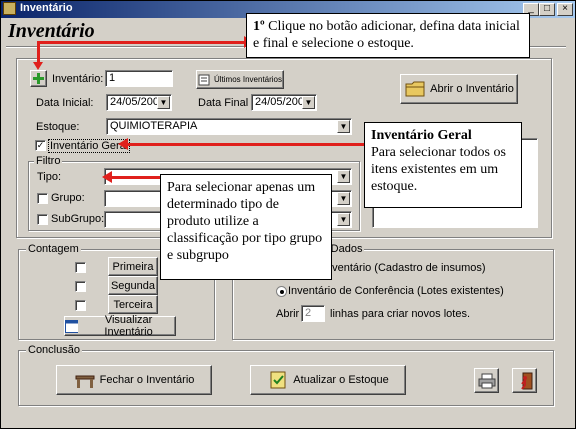 The height and width of the screenshot is (429, 576). I want to click on print-button, so click(486, 380).